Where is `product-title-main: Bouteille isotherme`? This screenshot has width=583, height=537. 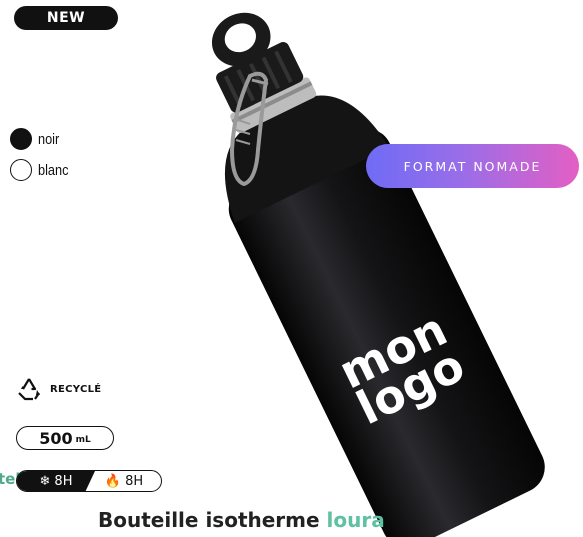 product-title-main: Bouteille isotherme is located at coordinates (209, 520).